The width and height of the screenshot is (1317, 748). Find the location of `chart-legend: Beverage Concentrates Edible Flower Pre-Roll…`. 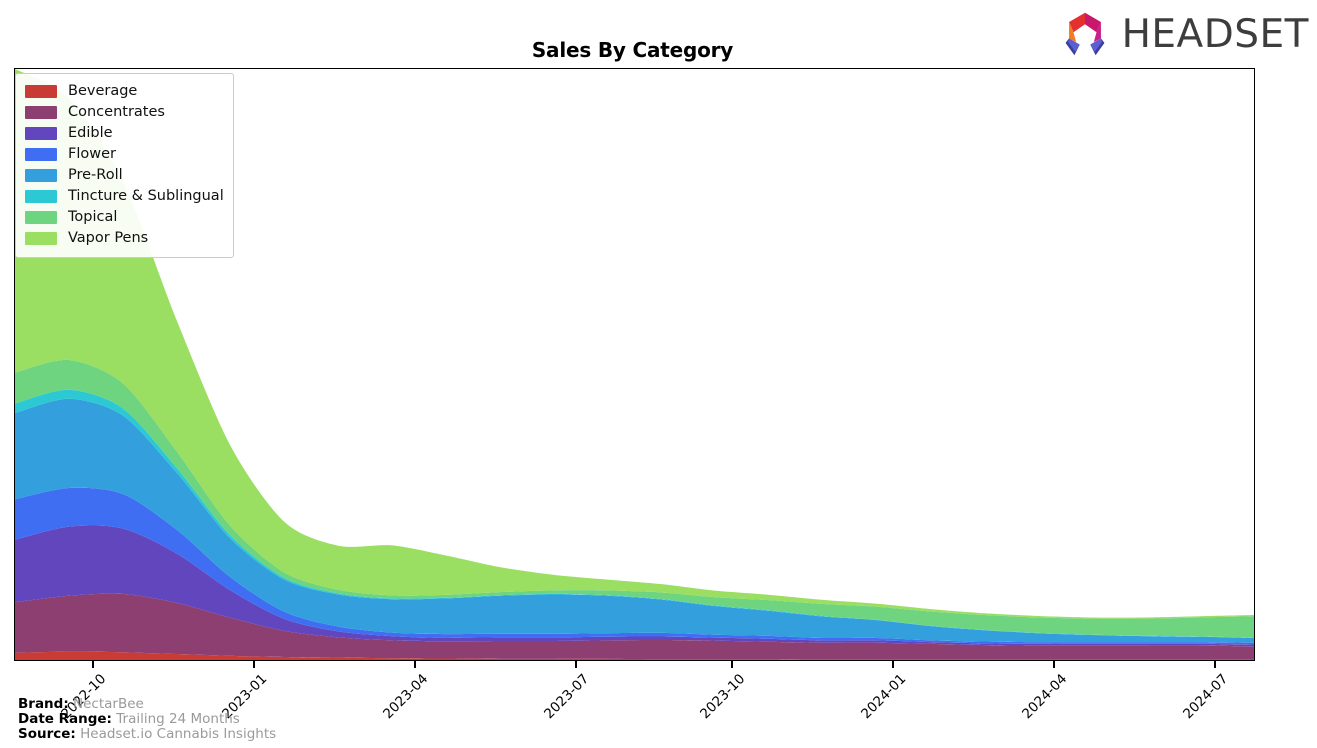

chart-legend: Beverage Concentrates Edible Flower Pre-Roll… is located at coordinates (124, 165).